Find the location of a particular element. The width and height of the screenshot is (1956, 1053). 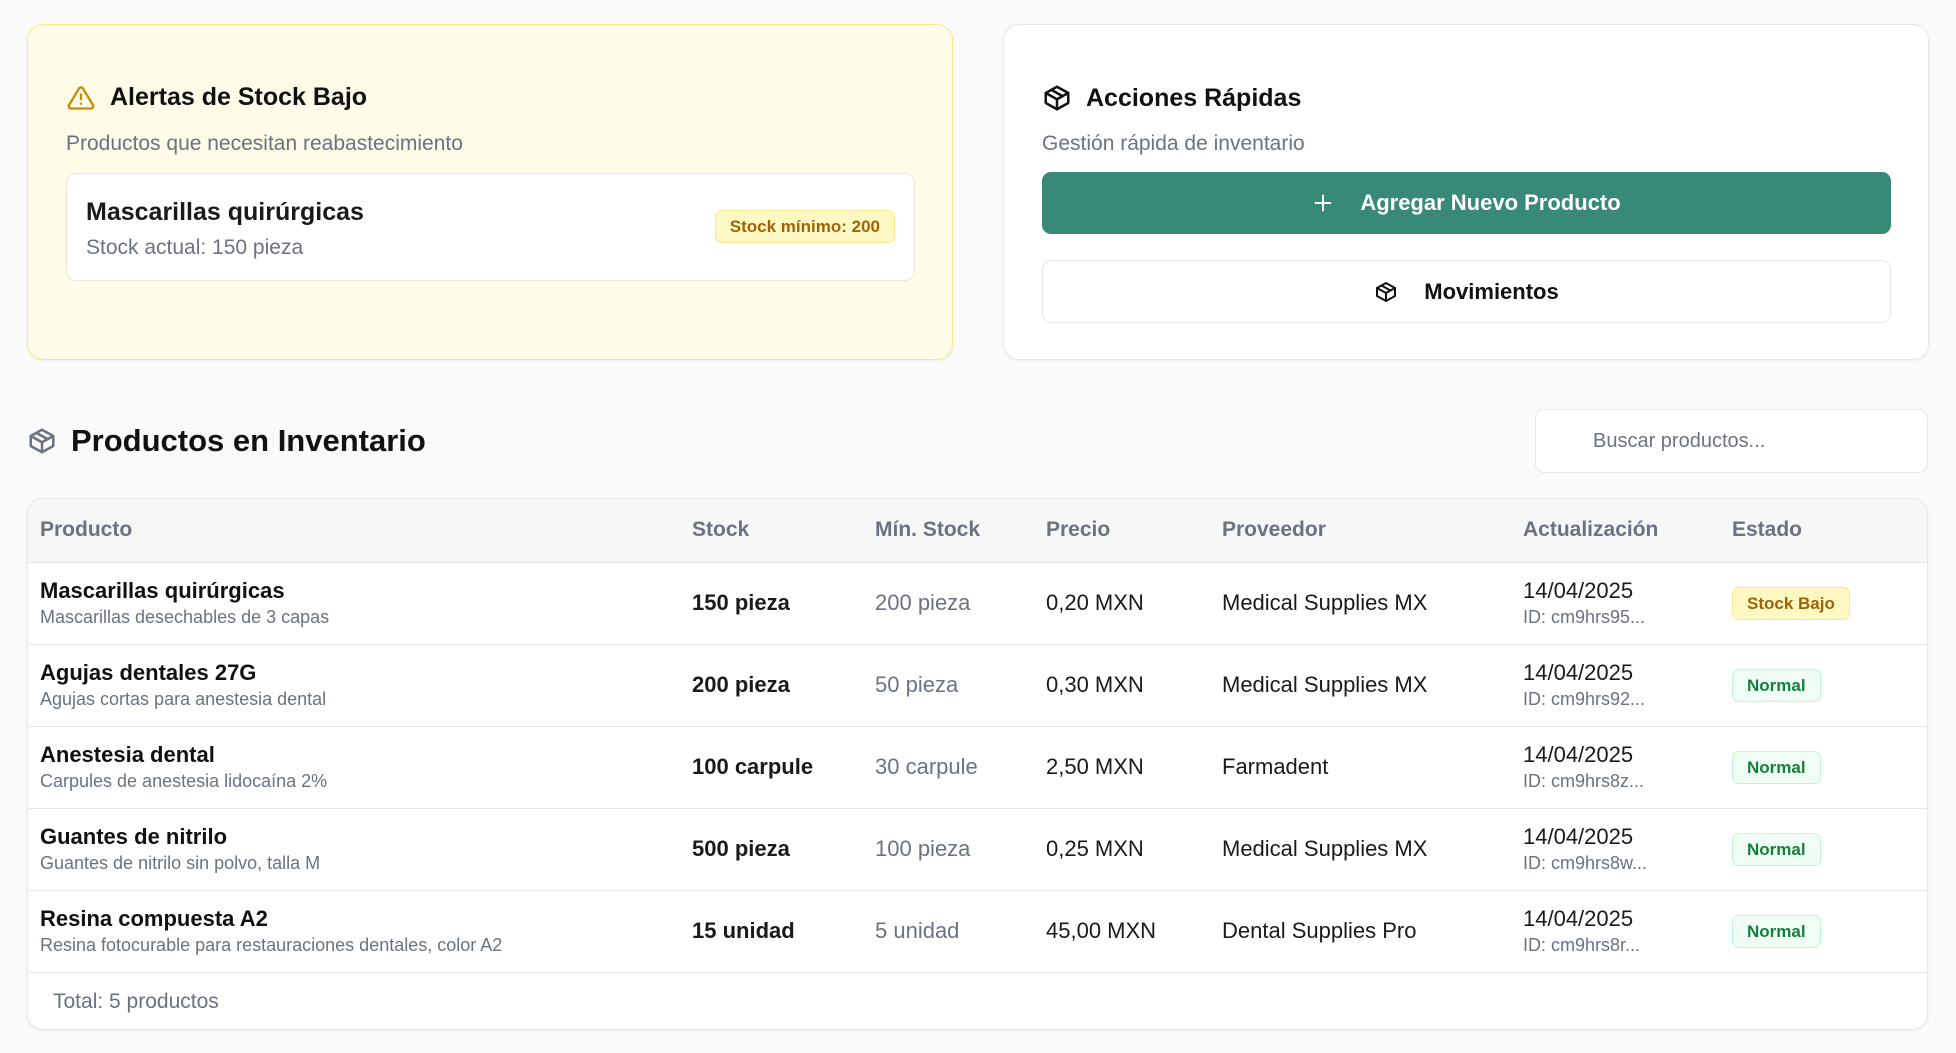

column-header-stock: Stock is located at coordinates (771, 530).